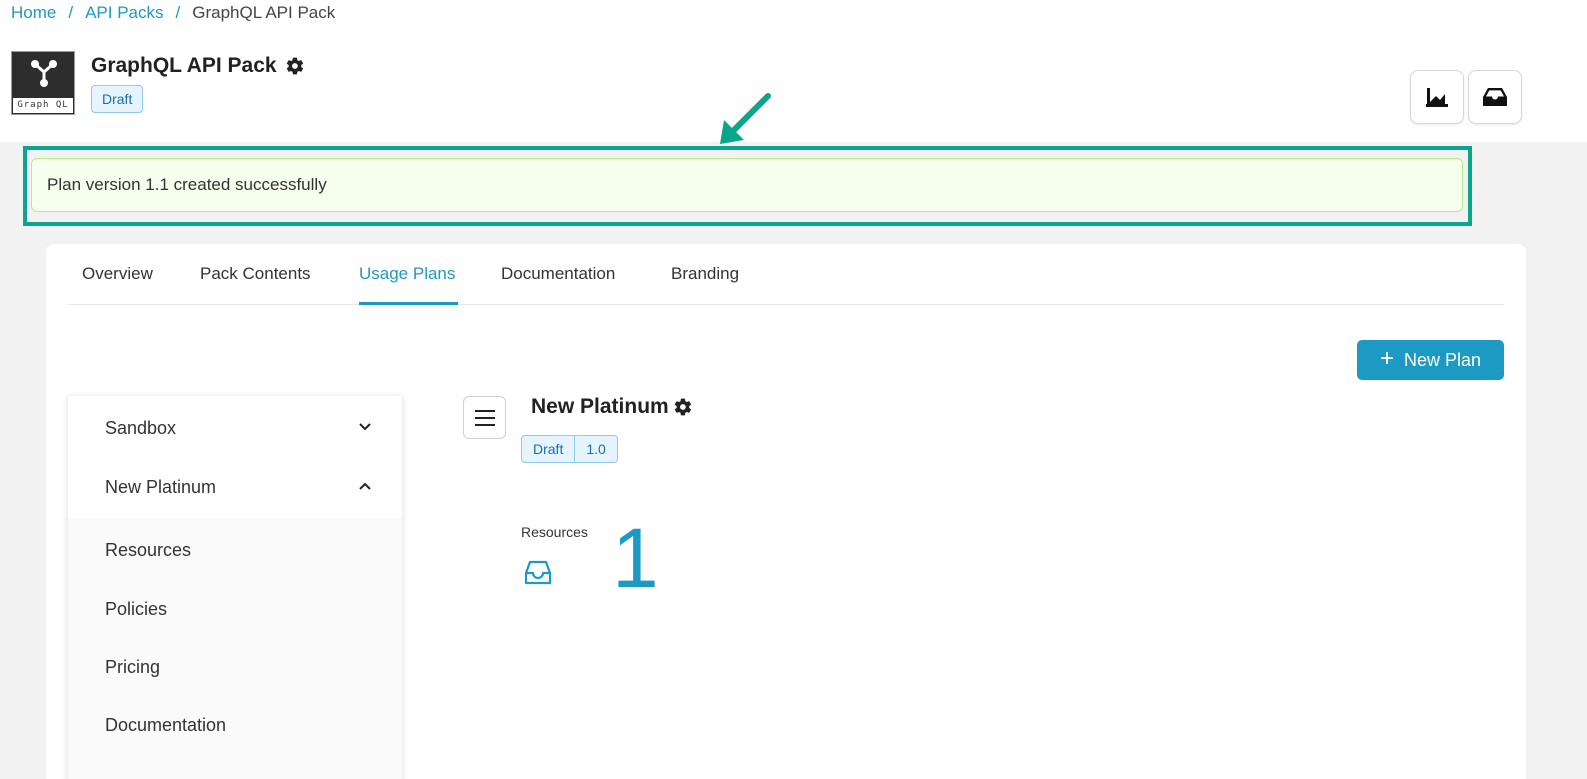 The image size is (1587, 779). I want to click on pack-logo: Graph QL, so click(43, 83).